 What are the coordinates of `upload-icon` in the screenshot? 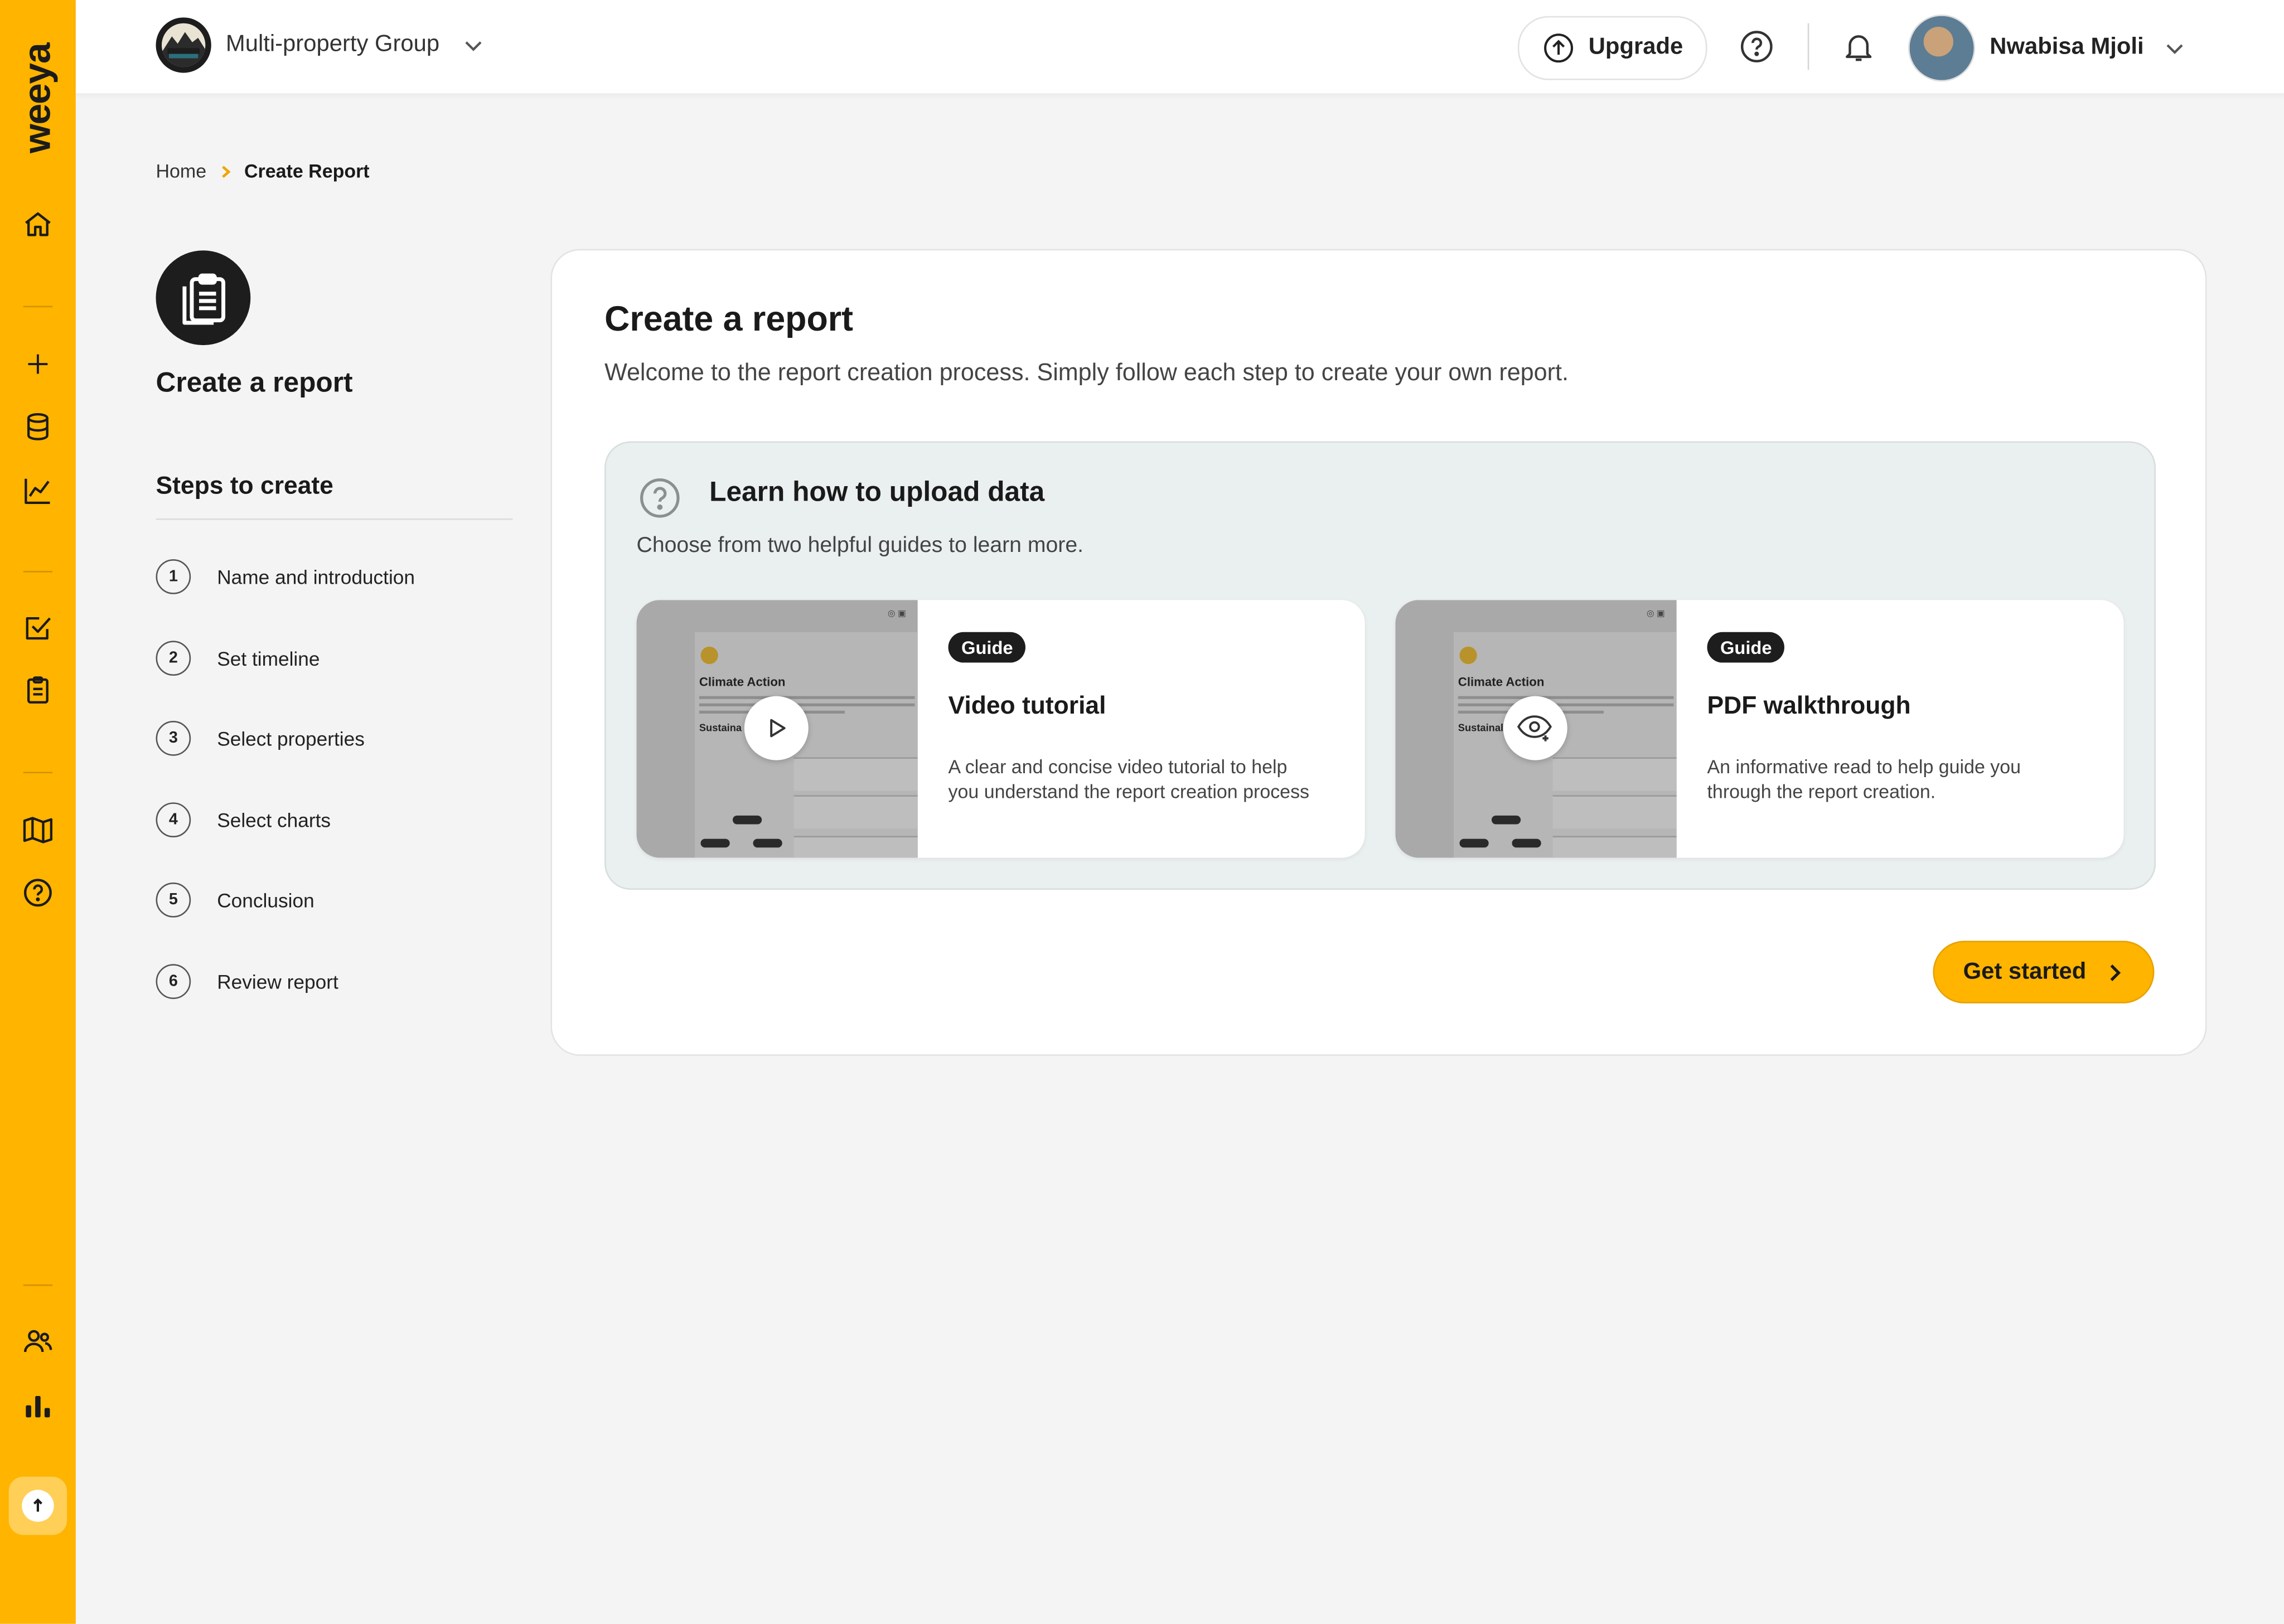 It's located at (38, 1506).